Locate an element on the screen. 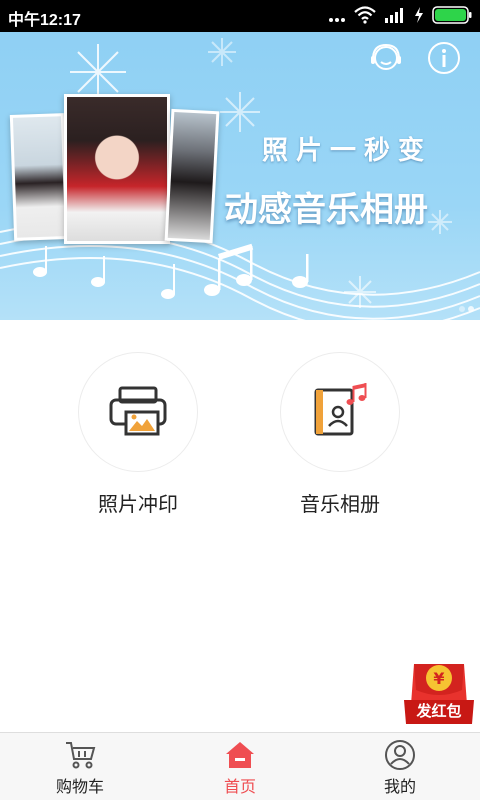  feature-photo-print: 照片冲印 is located at coordinates (138, 434).